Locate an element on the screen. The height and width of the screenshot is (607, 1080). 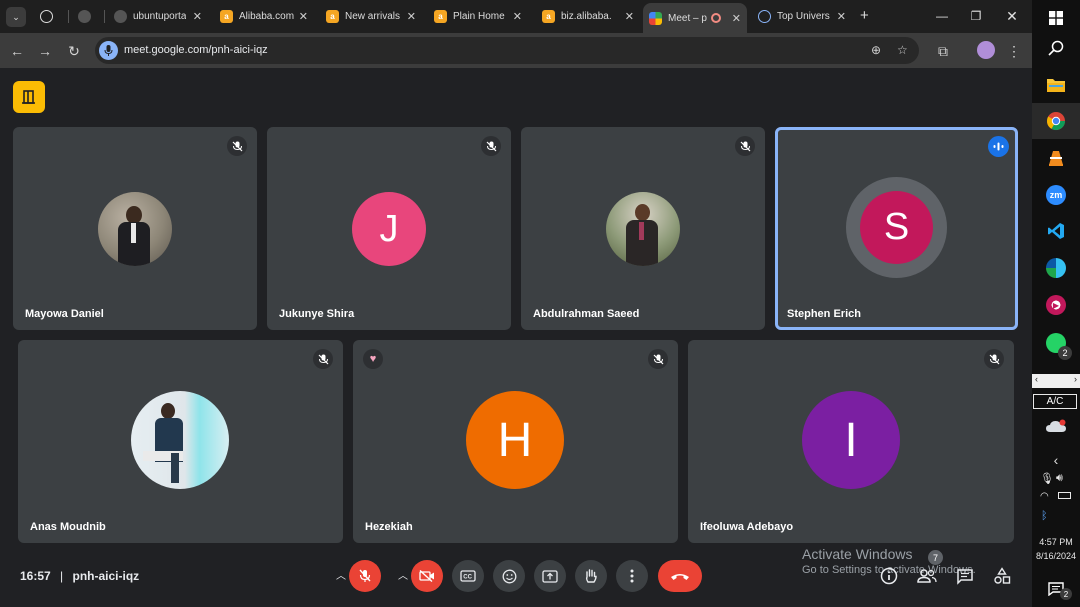
reload-icon: ↻ is located at coordinates (74, 51).